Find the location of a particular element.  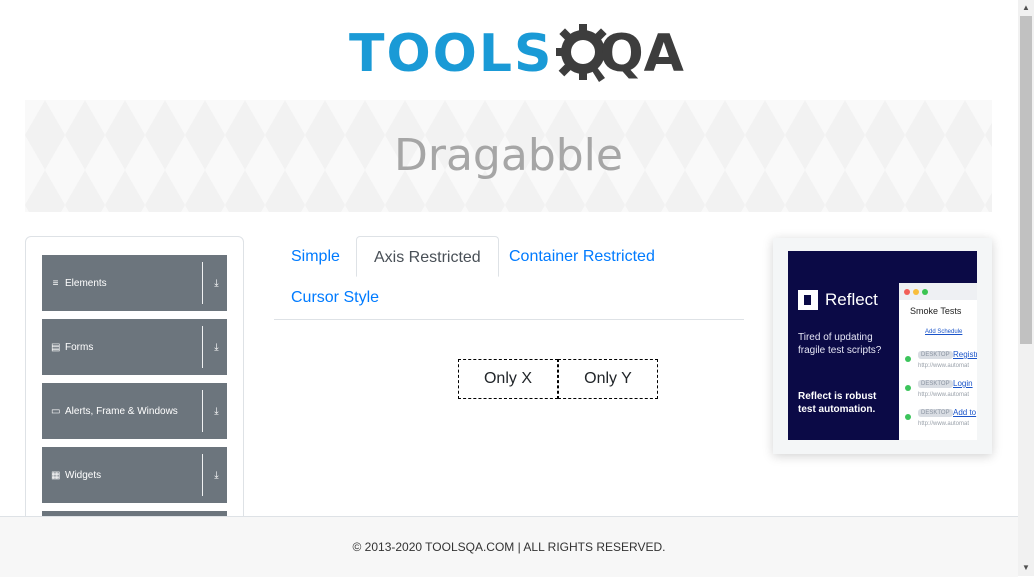

logo-qa-letters: QA is located at coordinates (641, 54).